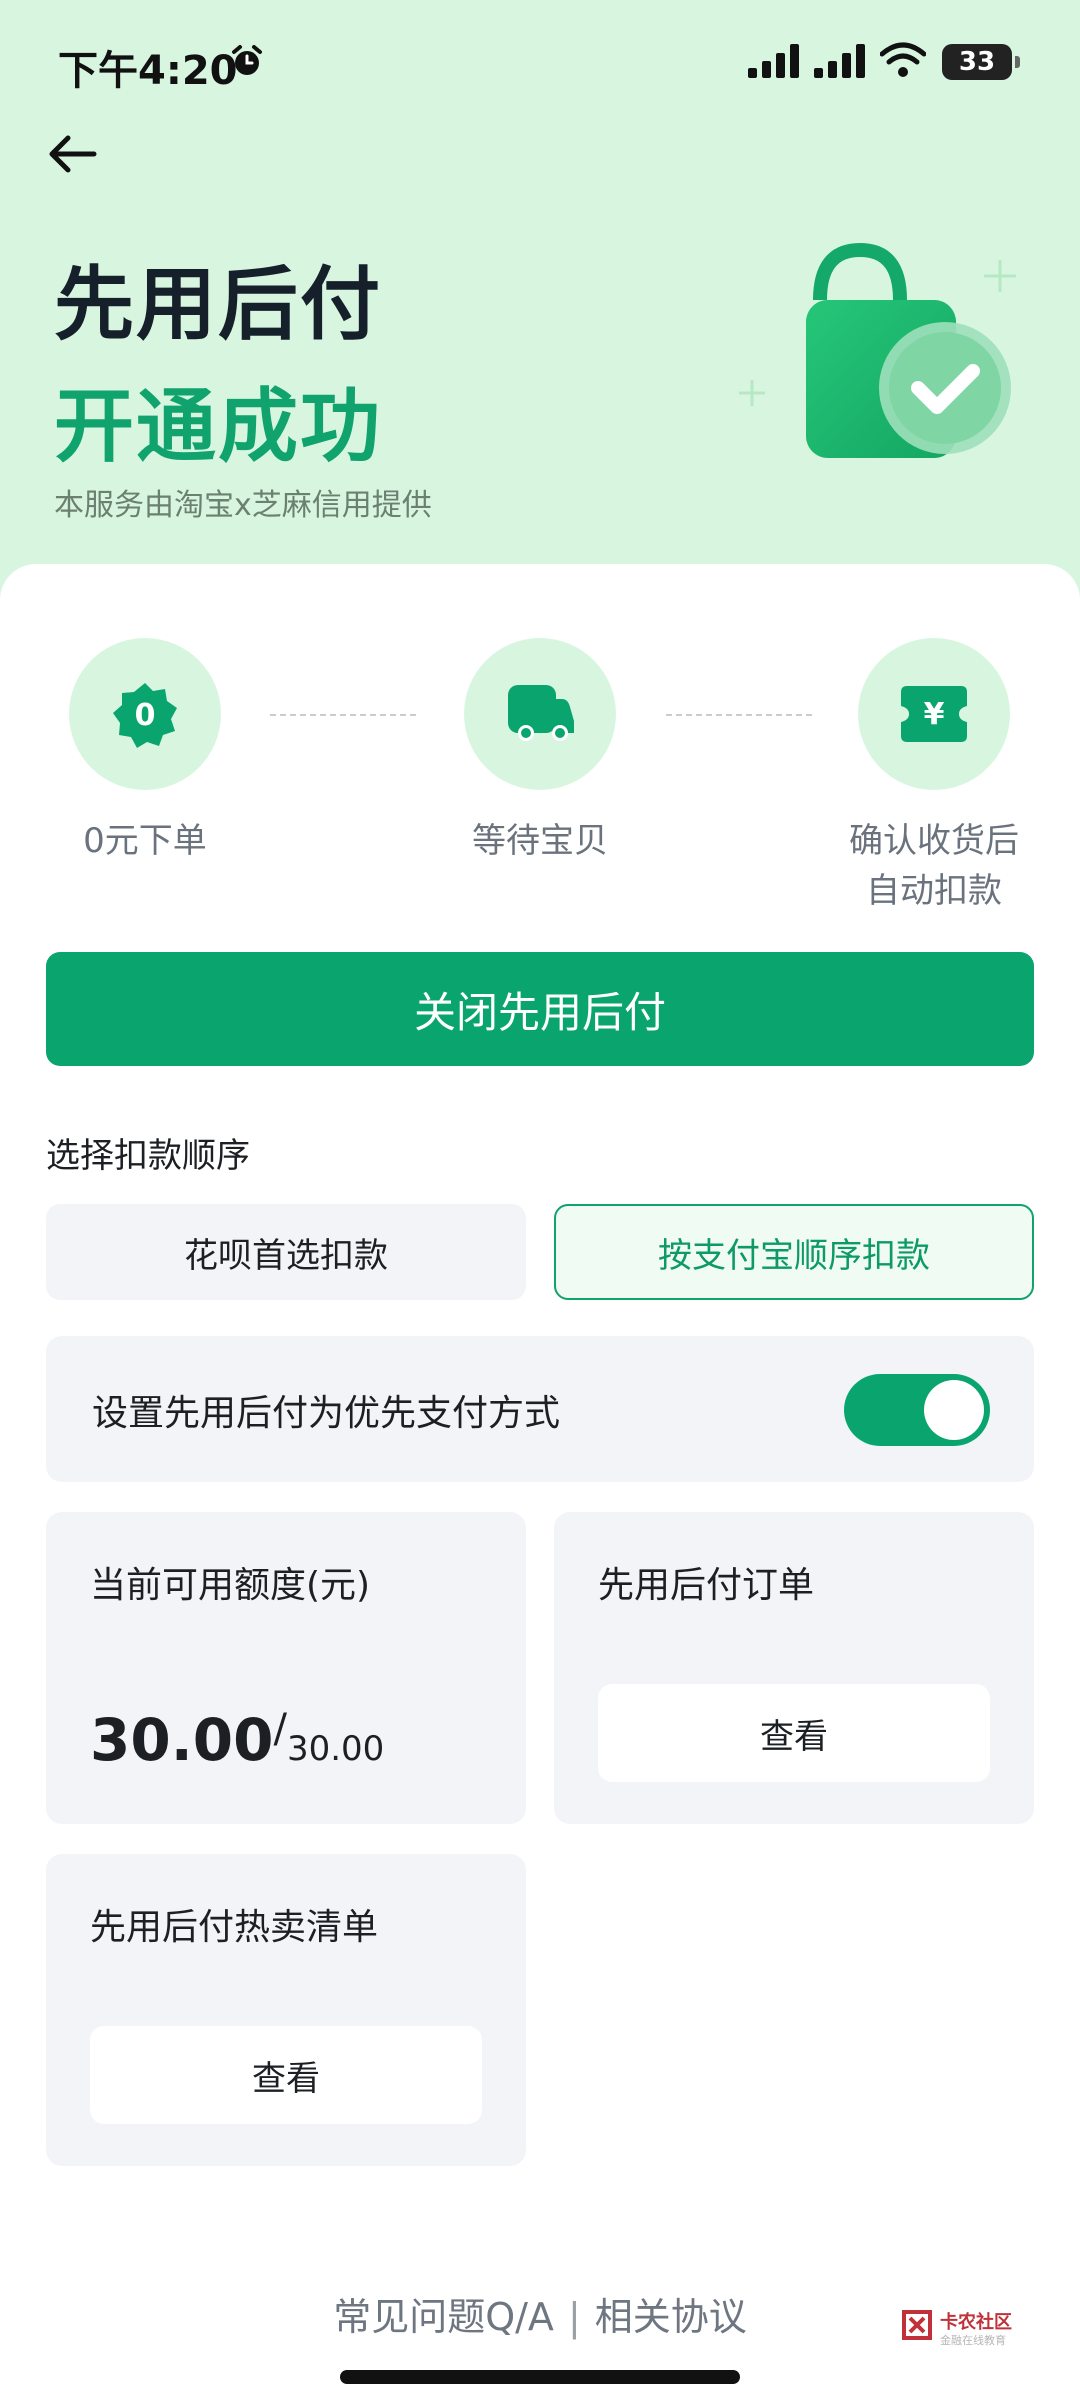 The width and height of the screenshot is (1080, 2400). What do you see at coordinates (218, 426) in the screenshot?
I see `page-subtitle-success: 开通成功` at bounding box center [218, 426].